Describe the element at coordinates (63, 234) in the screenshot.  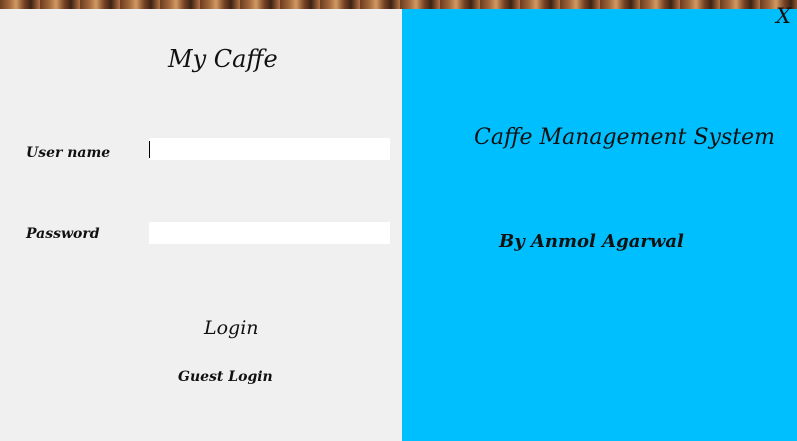
I see `password-label: Password` at that location.